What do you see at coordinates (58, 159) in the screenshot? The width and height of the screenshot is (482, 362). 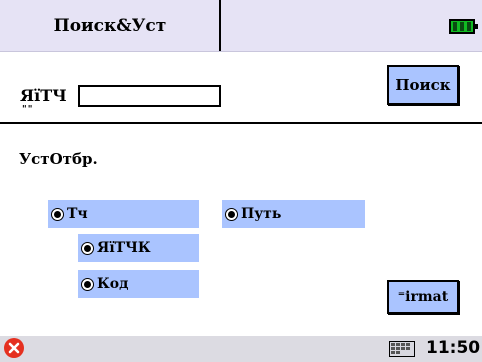 I see `section-title: УстОтбр.` at bounding box center [58, 159].